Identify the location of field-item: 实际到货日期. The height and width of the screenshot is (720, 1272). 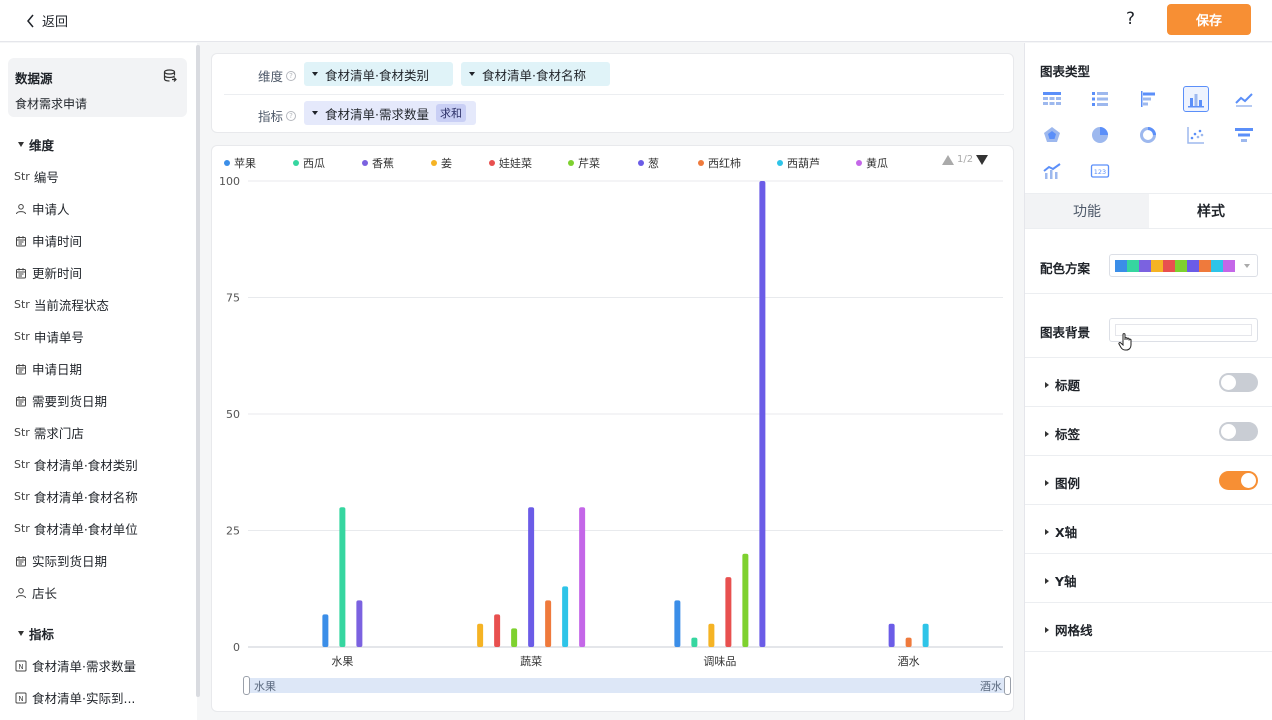
(60, 560).